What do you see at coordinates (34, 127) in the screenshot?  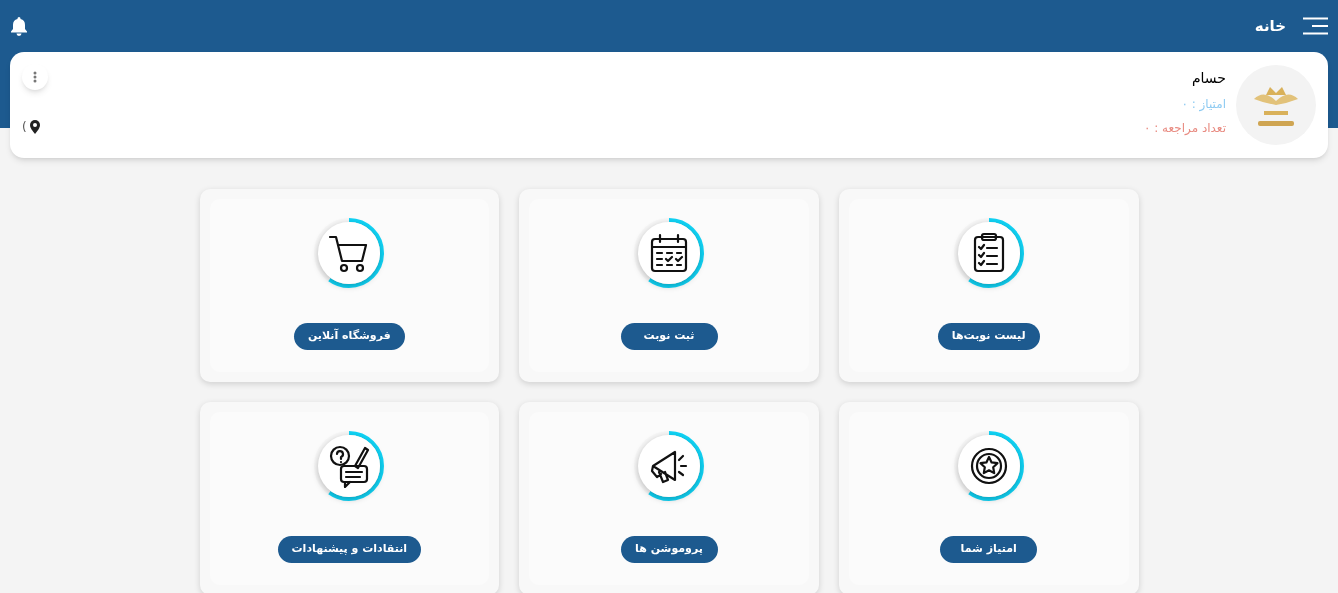 I see `location-pin-icon` at bounding box center [34, 127].